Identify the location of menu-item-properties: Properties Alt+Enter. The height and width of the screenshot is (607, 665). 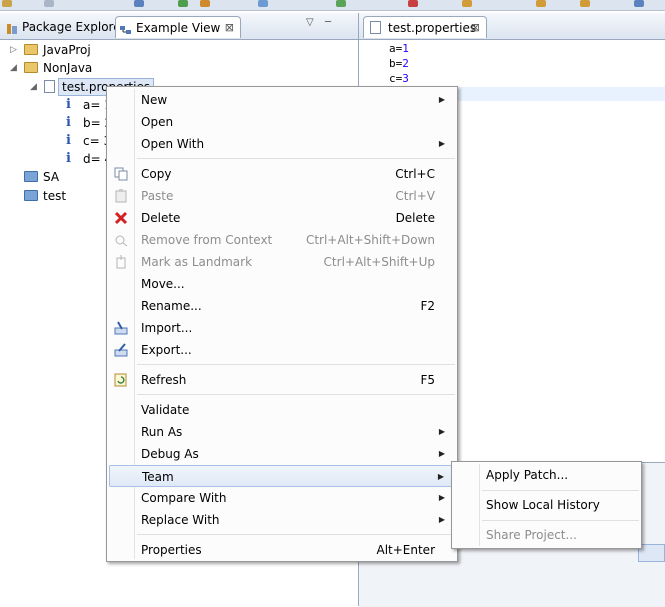
(282, 550).